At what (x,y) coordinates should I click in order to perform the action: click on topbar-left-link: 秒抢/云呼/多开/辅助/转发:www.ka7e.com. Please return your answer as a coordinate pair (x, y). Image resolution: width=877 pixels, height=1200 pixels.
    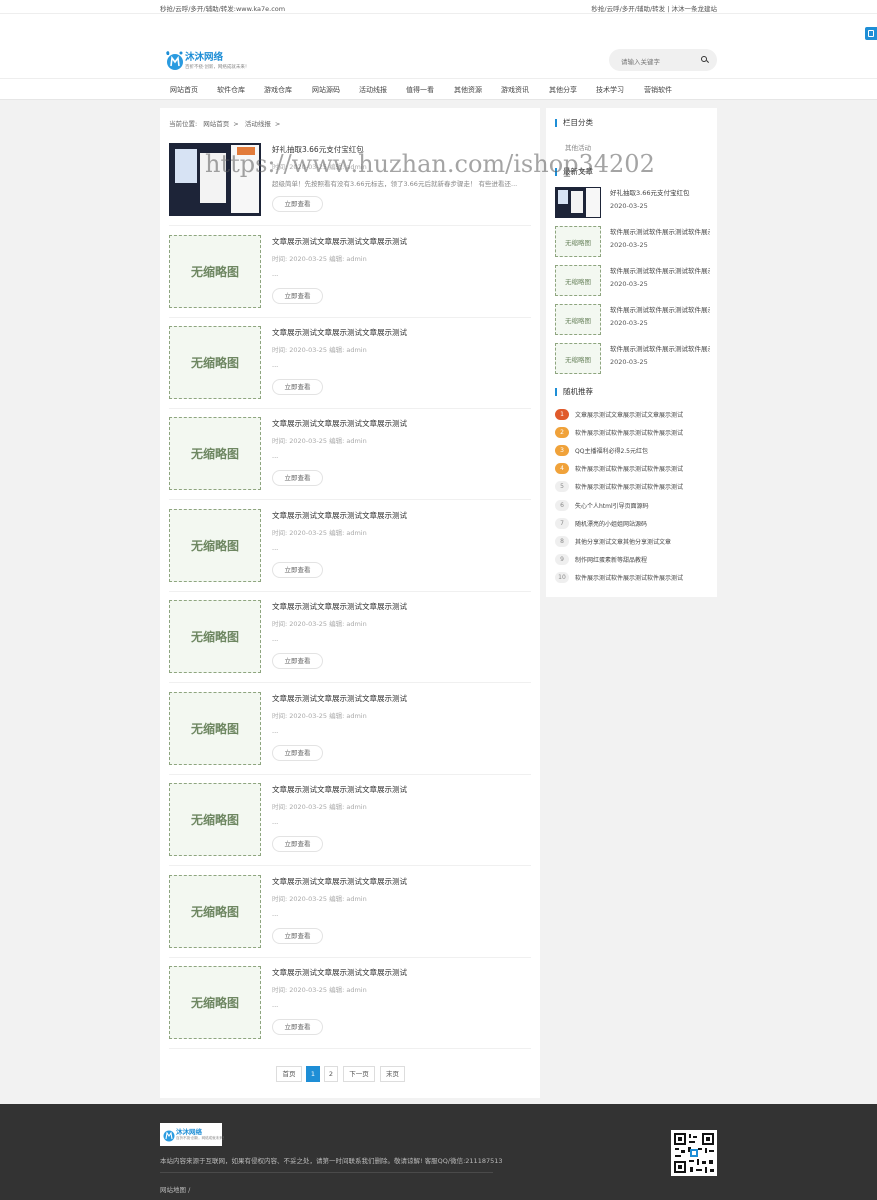
    Looking at the image, I should click on (222, 8).